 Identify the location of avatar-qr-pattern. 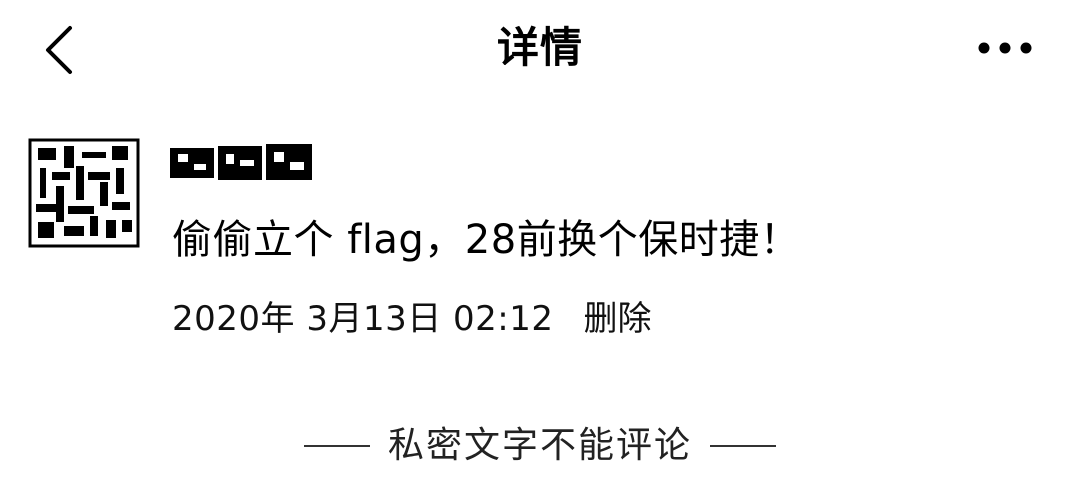
(84, 193).